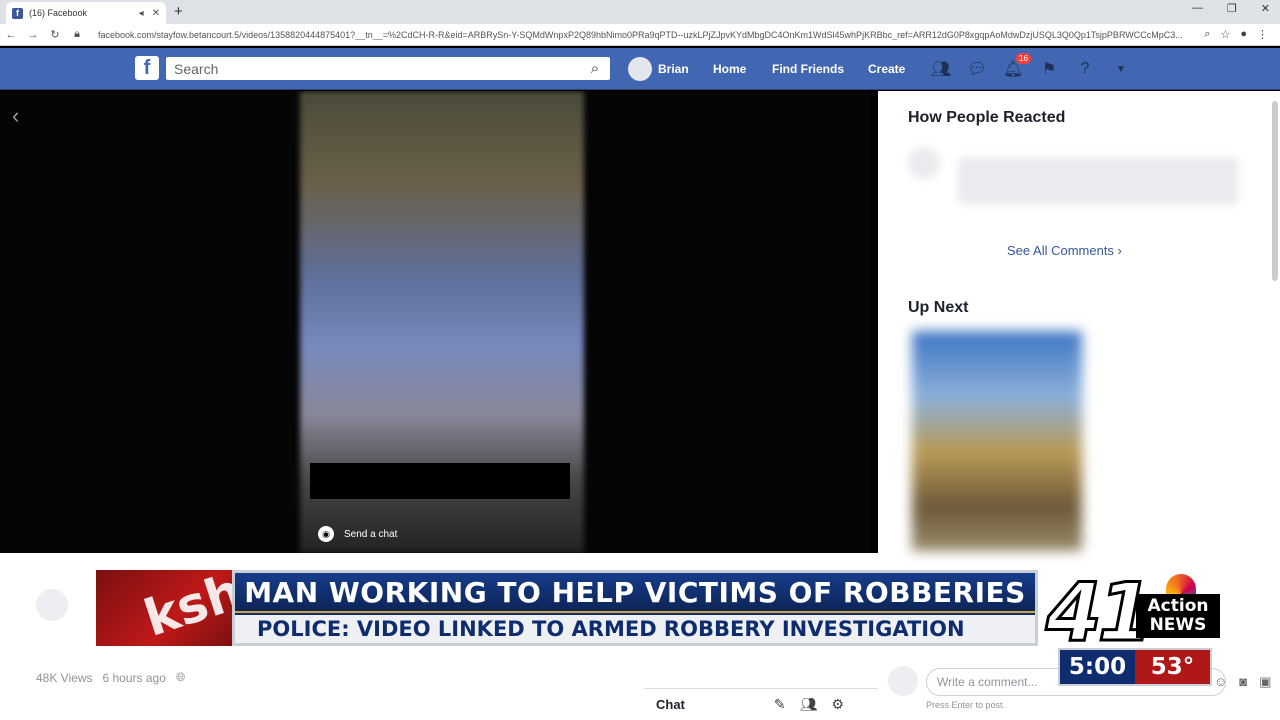 This screenshot has height=720, width=1280. I want to click on nav-home: Home, so click(729, 69).